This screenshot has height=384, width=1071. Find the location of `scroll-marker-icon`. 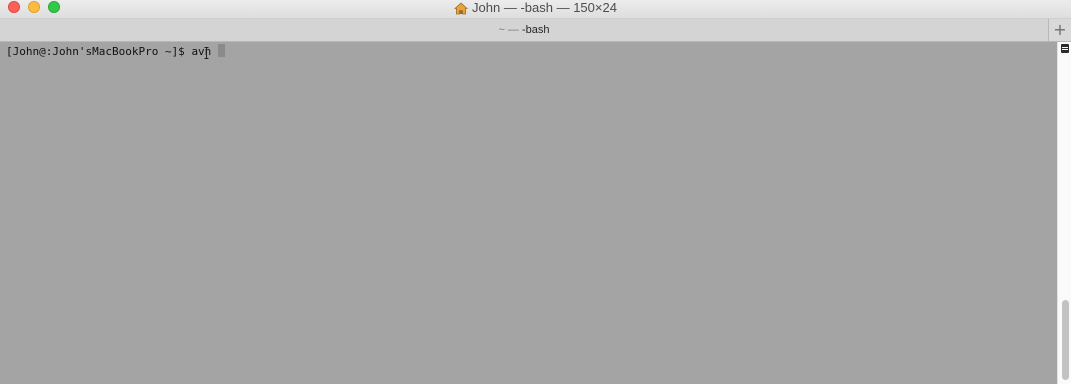

scroll-marker-icon is located at coordinates (1065, 48).